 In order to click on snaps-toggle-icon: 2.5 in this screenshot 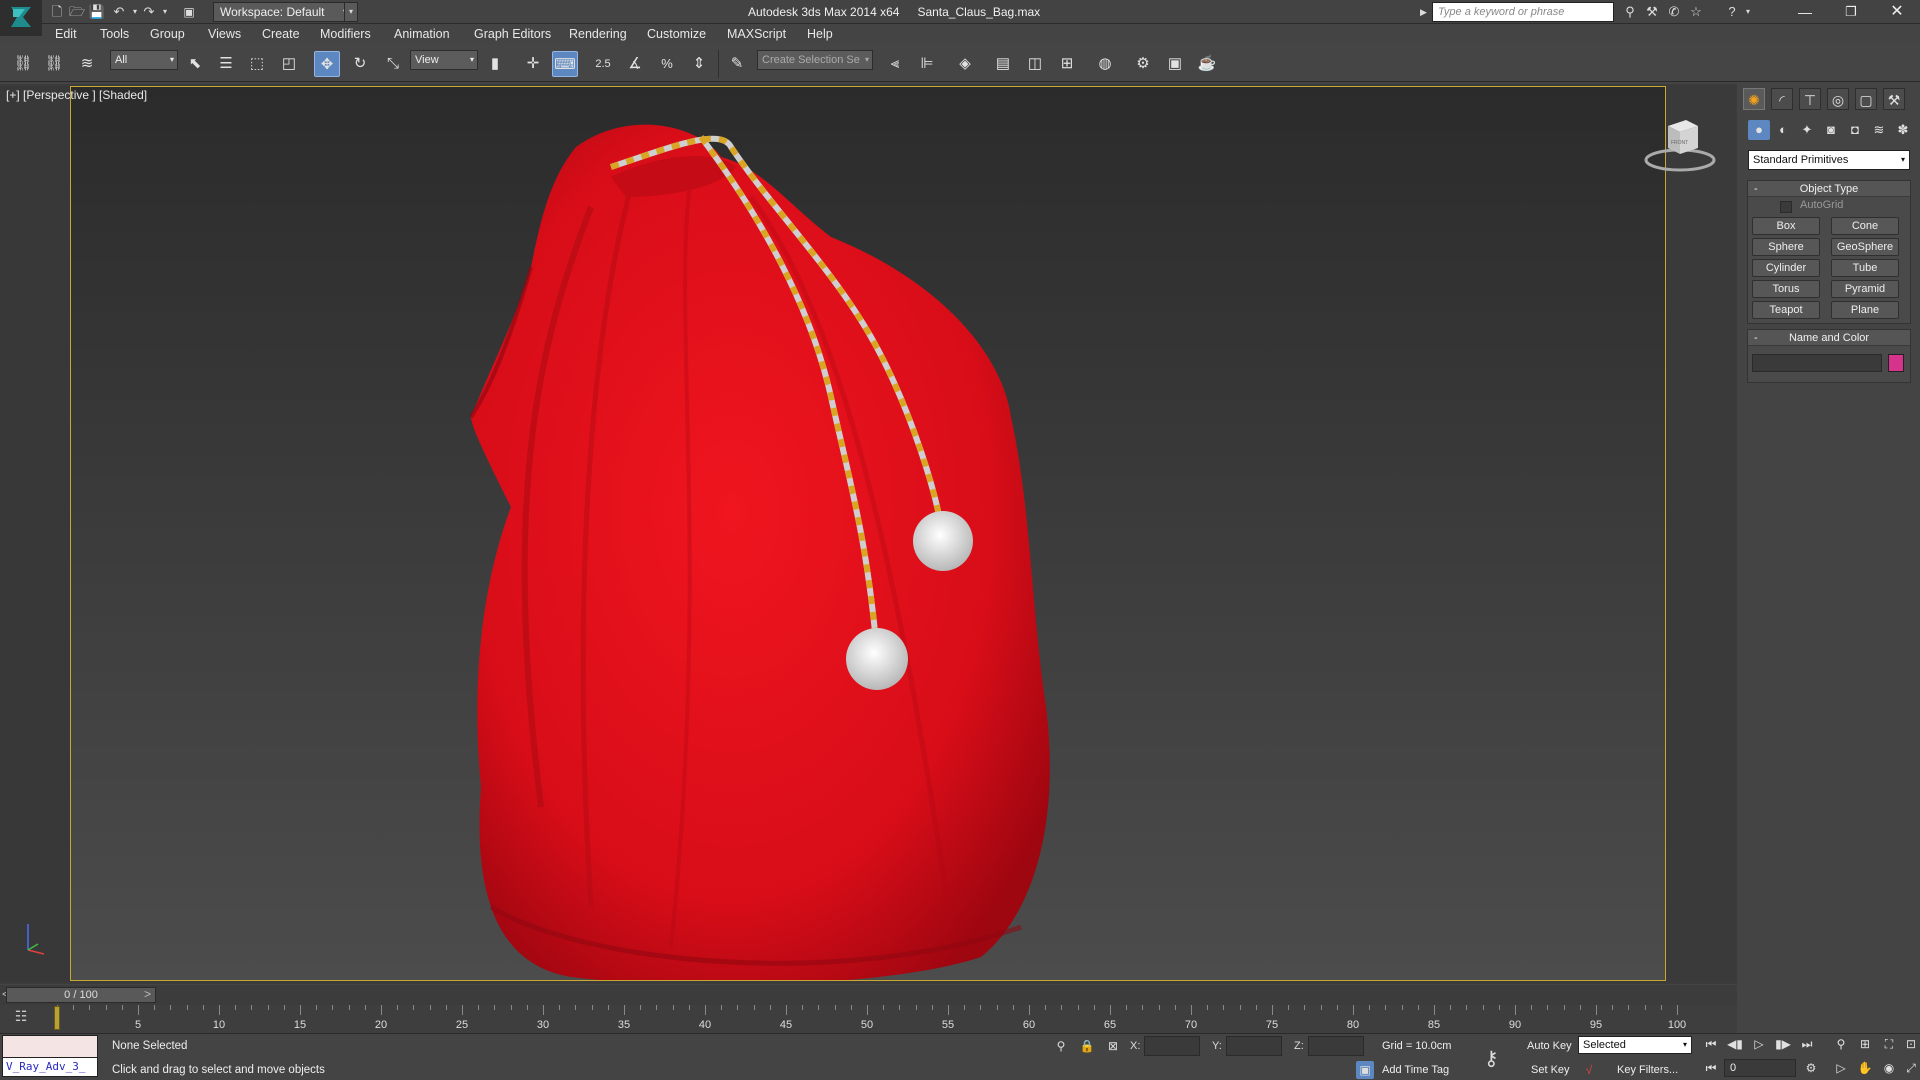, I will do `click(603, 64)`.